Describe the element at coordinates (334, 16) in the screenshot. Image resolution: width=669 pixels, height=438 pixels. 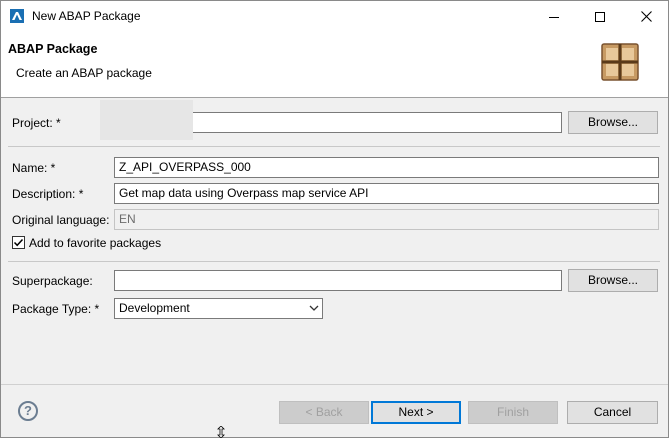
I see `title-bar: New ABAP Package` at that location.